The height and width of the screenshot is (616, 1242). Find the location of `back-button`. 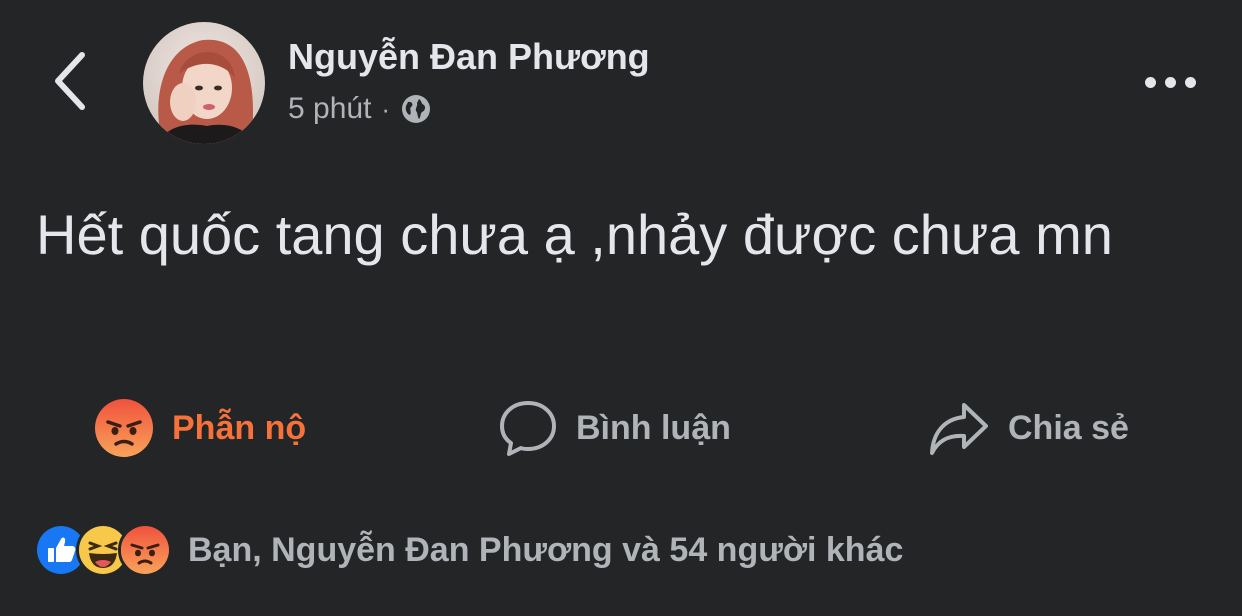

back-button is located at coordinates (70, 81).